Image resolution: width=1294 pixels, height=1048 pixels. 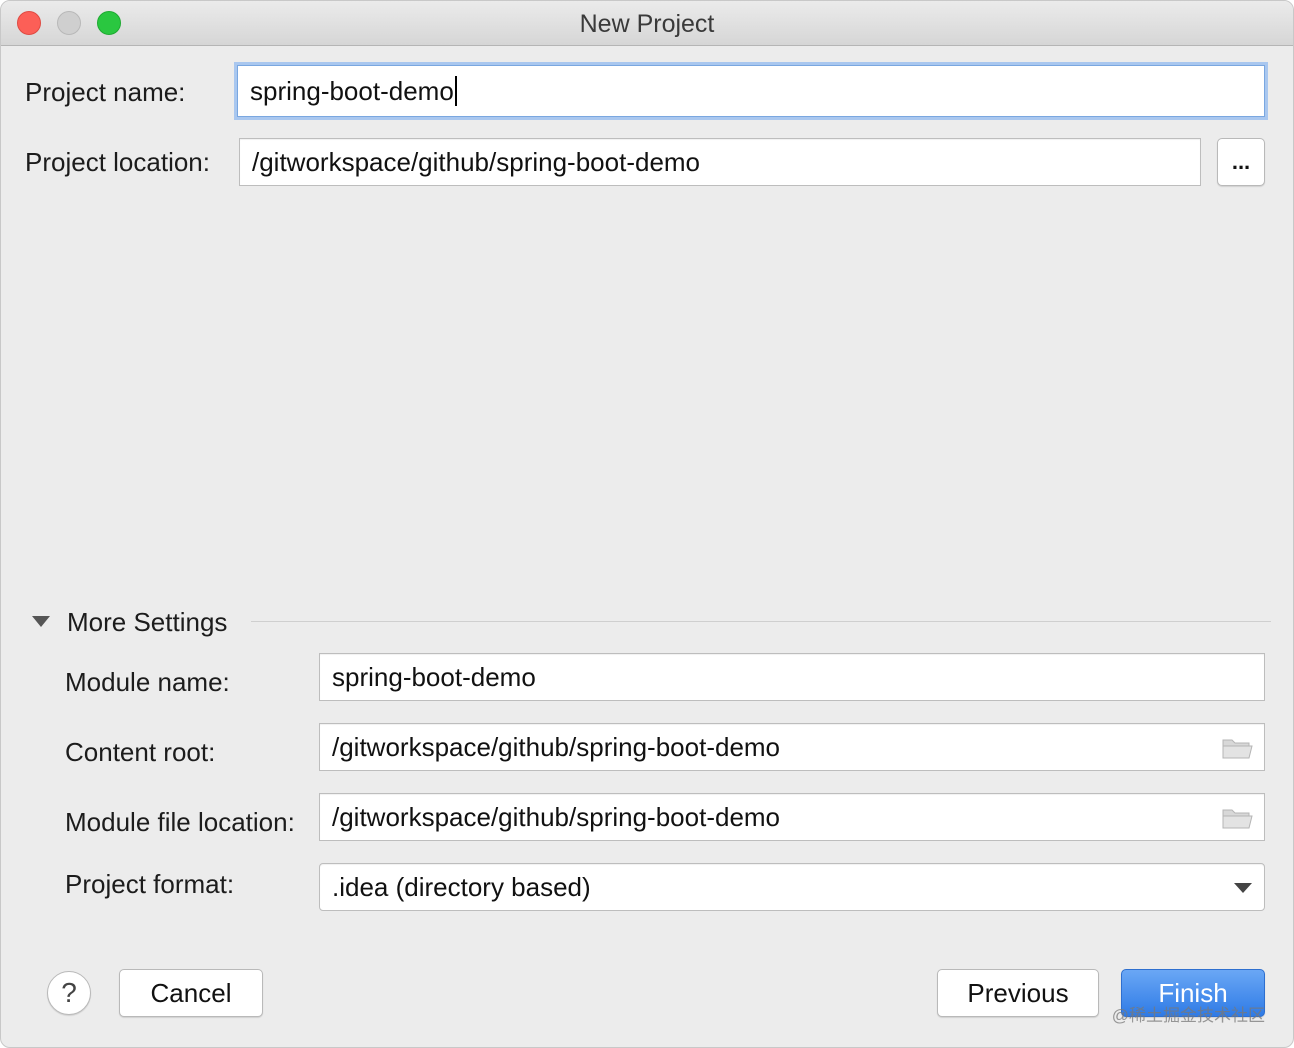 I want to click on project-location-input: /gitworkspace/github/spring-boot-demo, so click(x=720, y=162).